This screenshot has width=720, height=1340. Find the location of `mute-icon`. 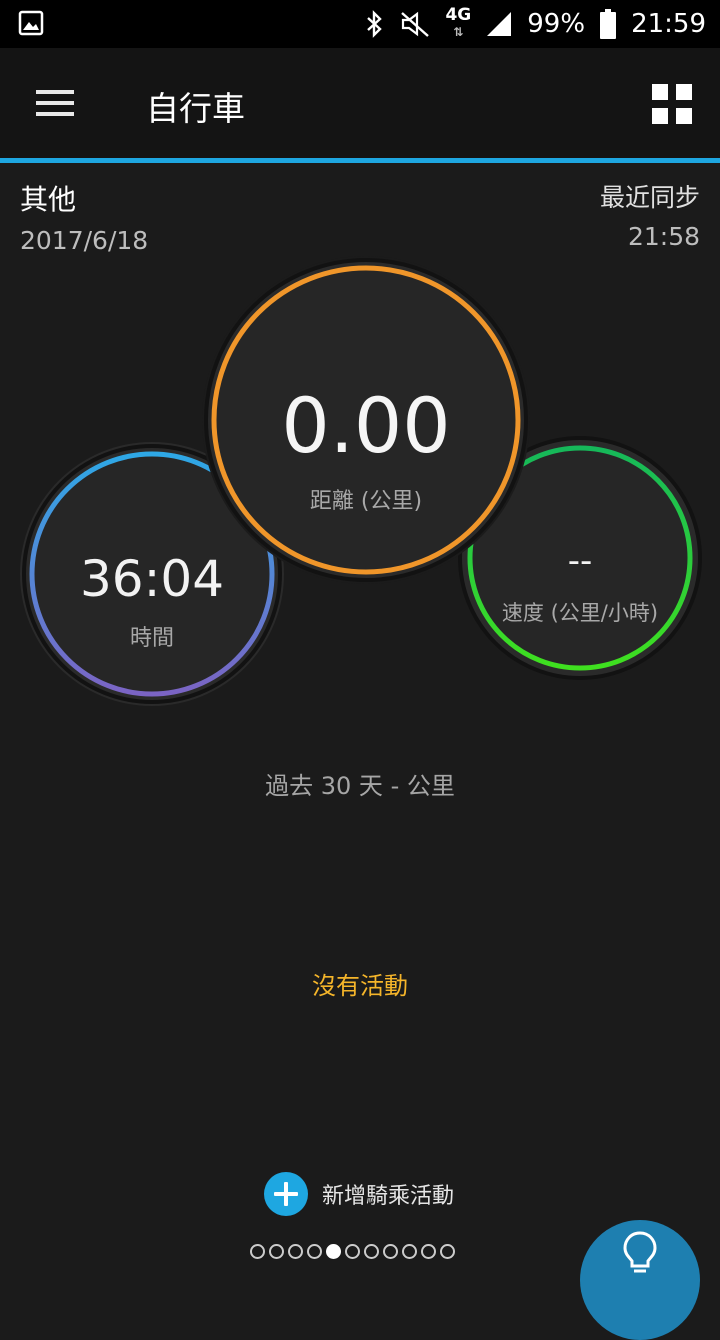

mute-icon is located at coordinates (415, 24).